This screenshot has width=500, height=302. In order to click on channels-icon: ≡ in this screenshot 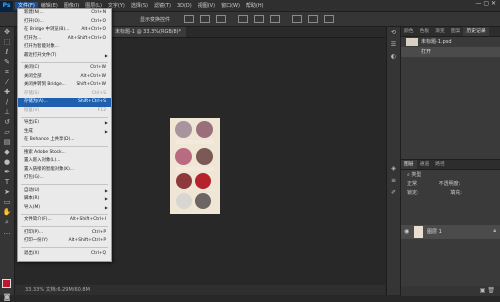, I will do `click(393, 181)`.